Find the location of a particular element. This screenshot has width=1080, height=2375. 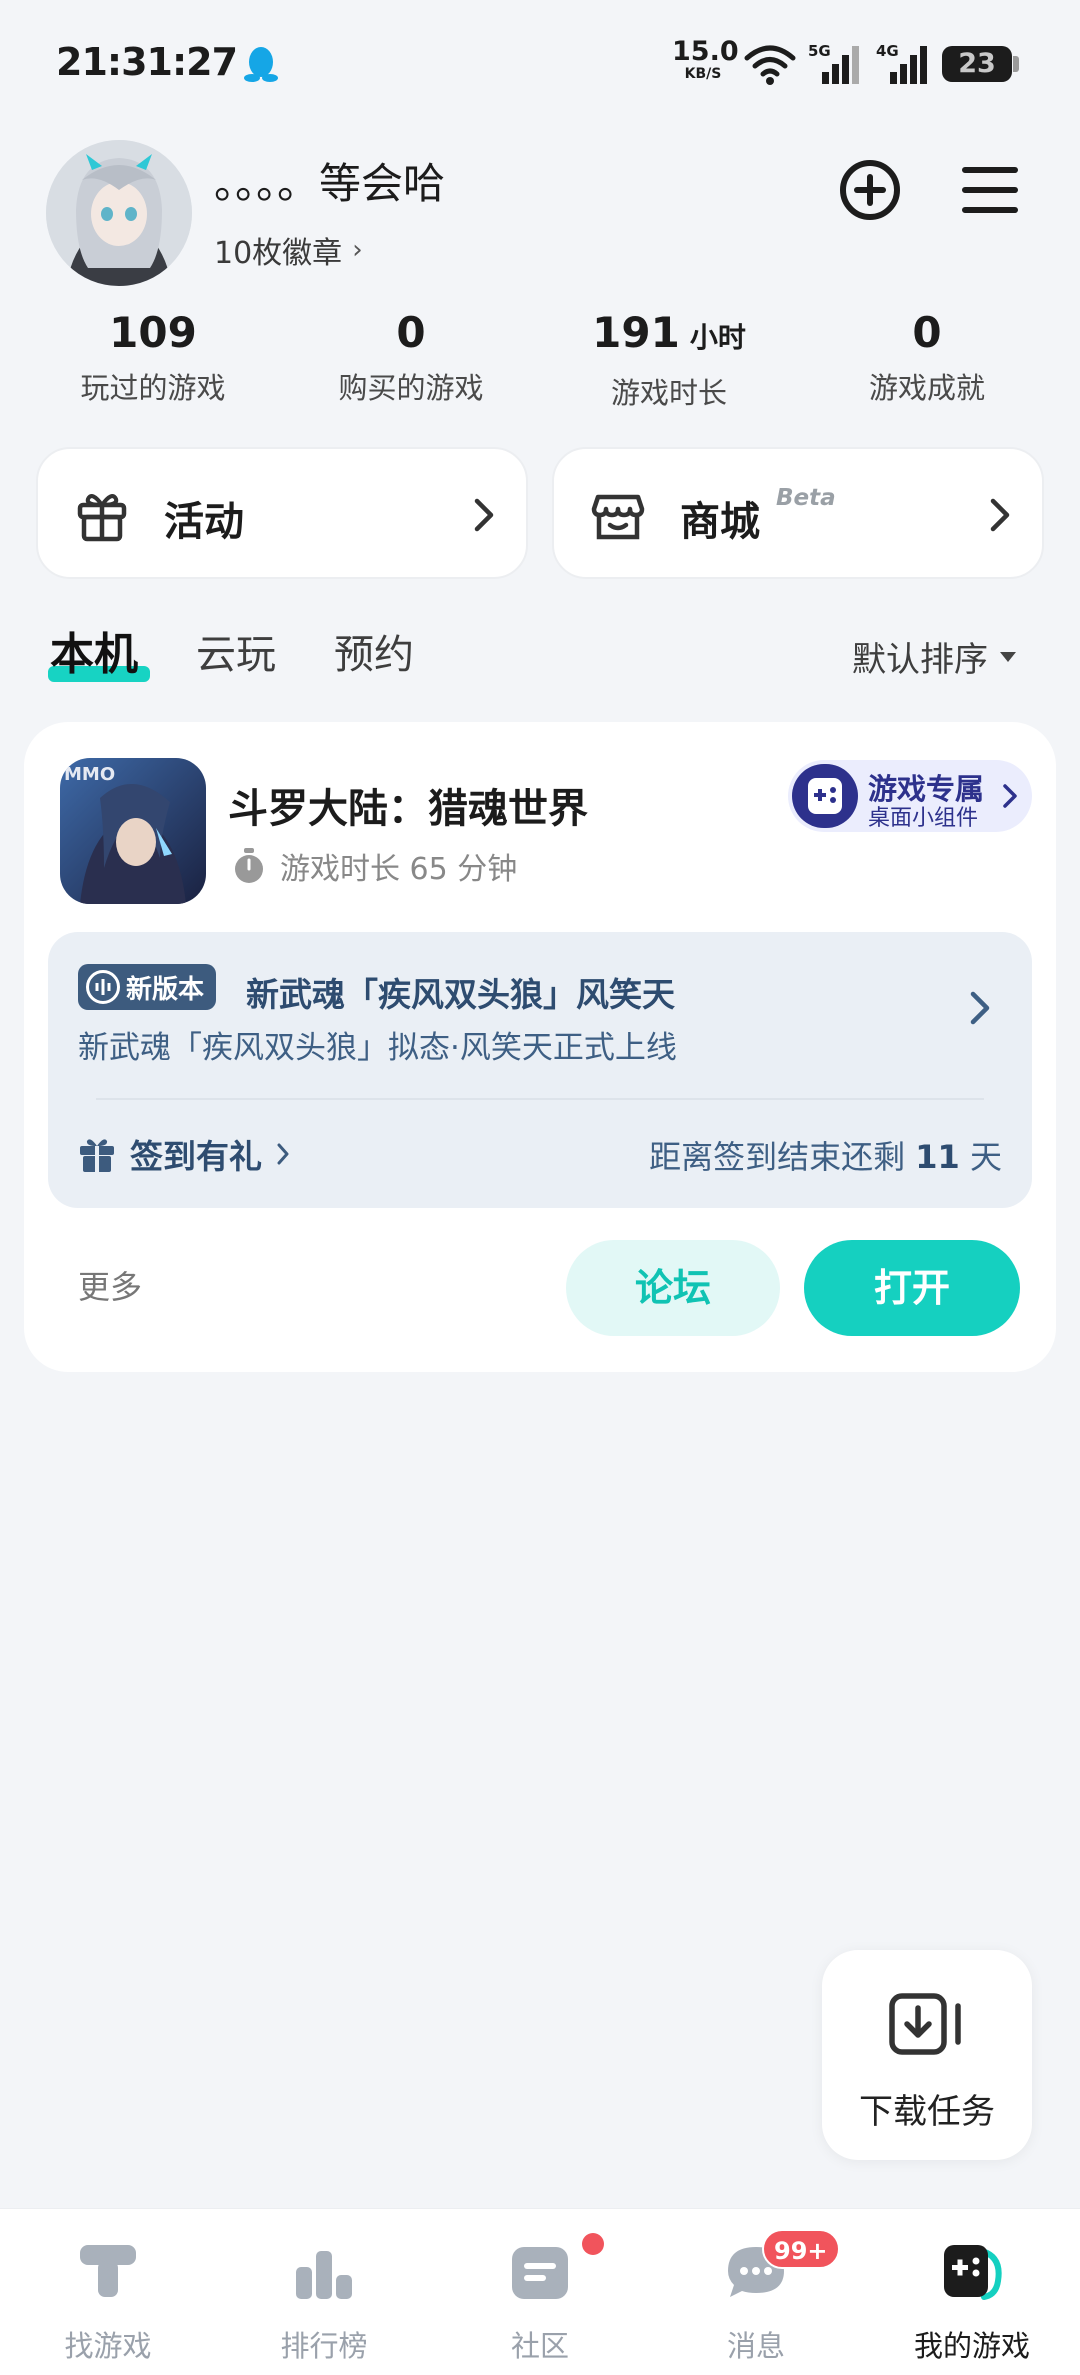

badges-link: 10枚徽章 › is located at coordinates (288, 250).